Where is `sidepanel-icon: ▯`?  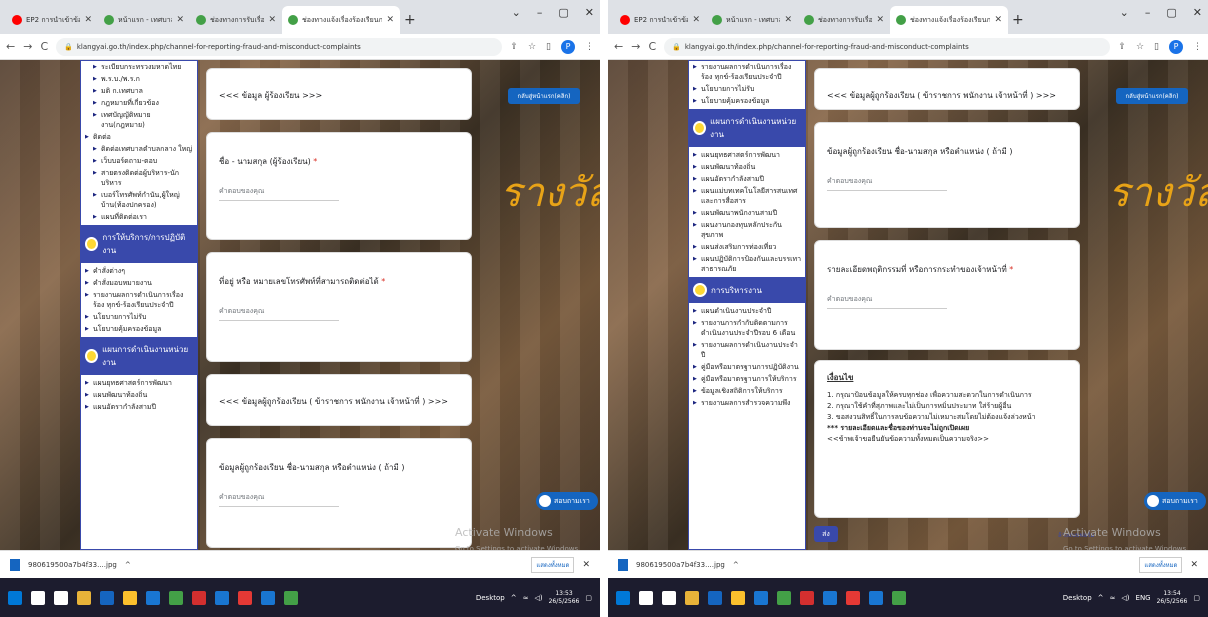 sidepanel-icon: ▯ is located at coordinates (1156, 47).